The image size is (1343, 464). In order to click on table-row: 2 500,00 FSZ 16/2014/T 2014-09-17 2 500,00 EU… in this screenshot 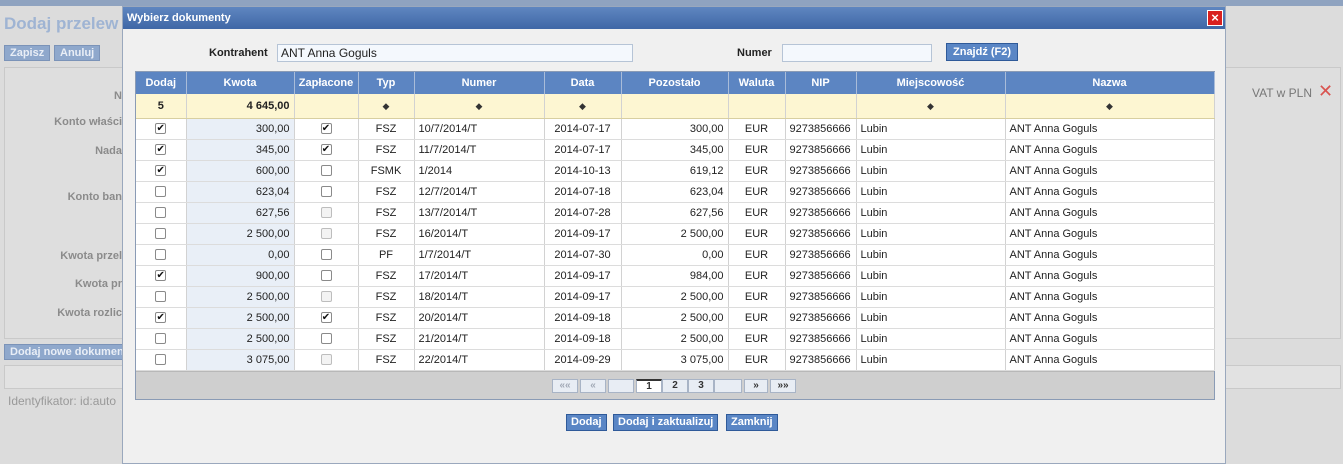, I will do `click(675, 234)`.